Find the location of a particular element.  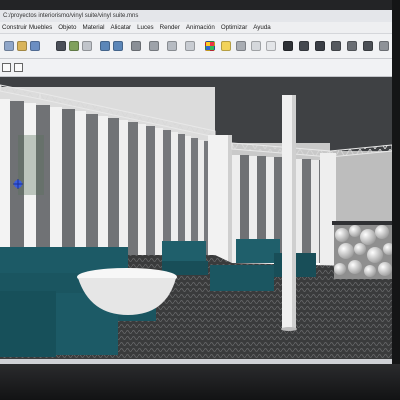

menu-luces: Luces is located at coordinates (145, 27).